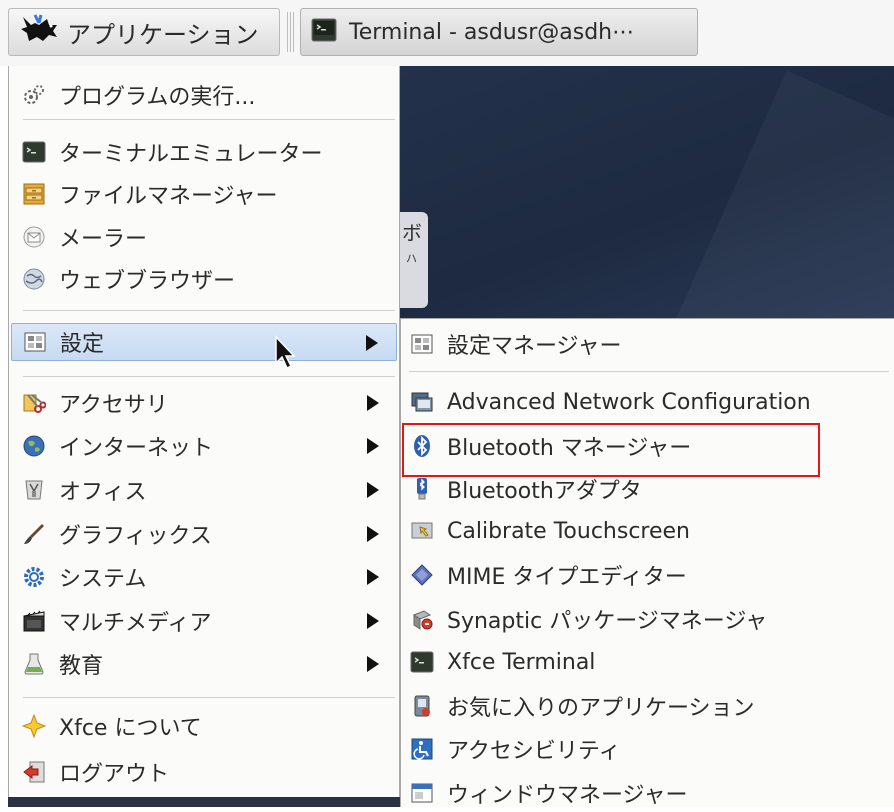  Describe the element at coordinates (82, 344) in the screenshot. I see `menu-item-label: 設定` at that location.